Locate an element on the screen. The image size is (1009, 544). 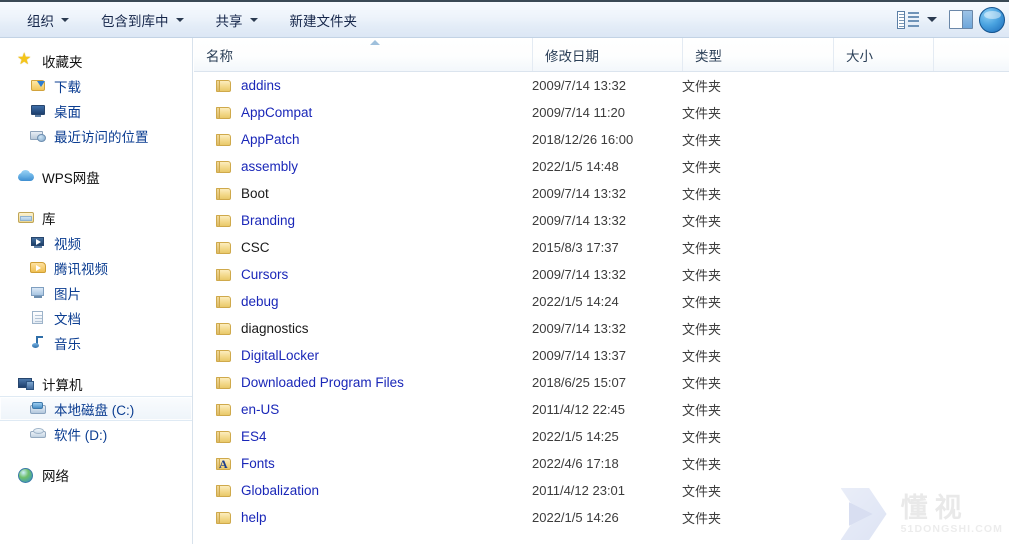
file-name-cell: AppPatch is located at coordinates (363, 139).